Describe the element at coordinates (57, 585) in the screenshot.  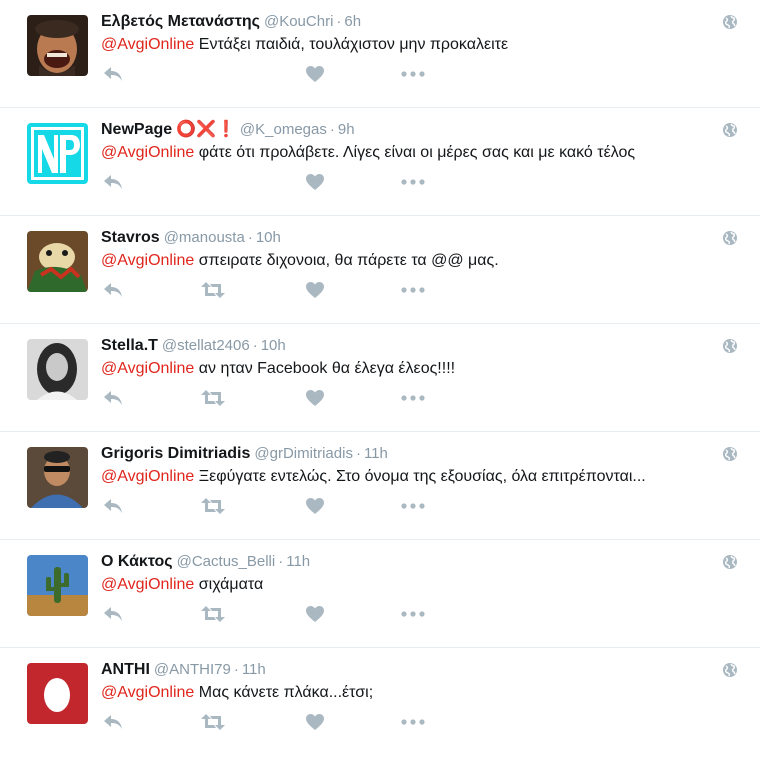
I see `cactus-landscape-avatar` at that location.